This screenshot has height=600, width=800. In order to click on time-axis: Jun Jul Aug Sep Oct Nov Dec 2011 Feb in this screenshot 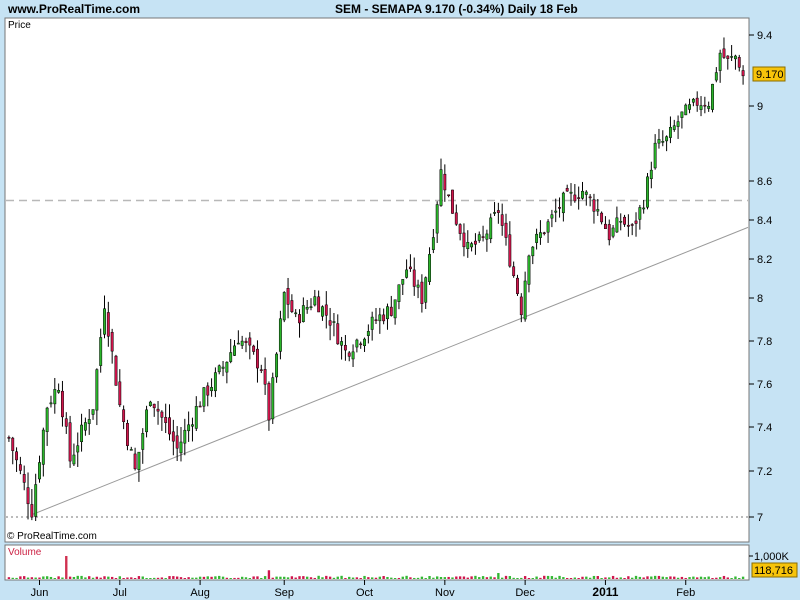, I will do `click(363, 589)`.